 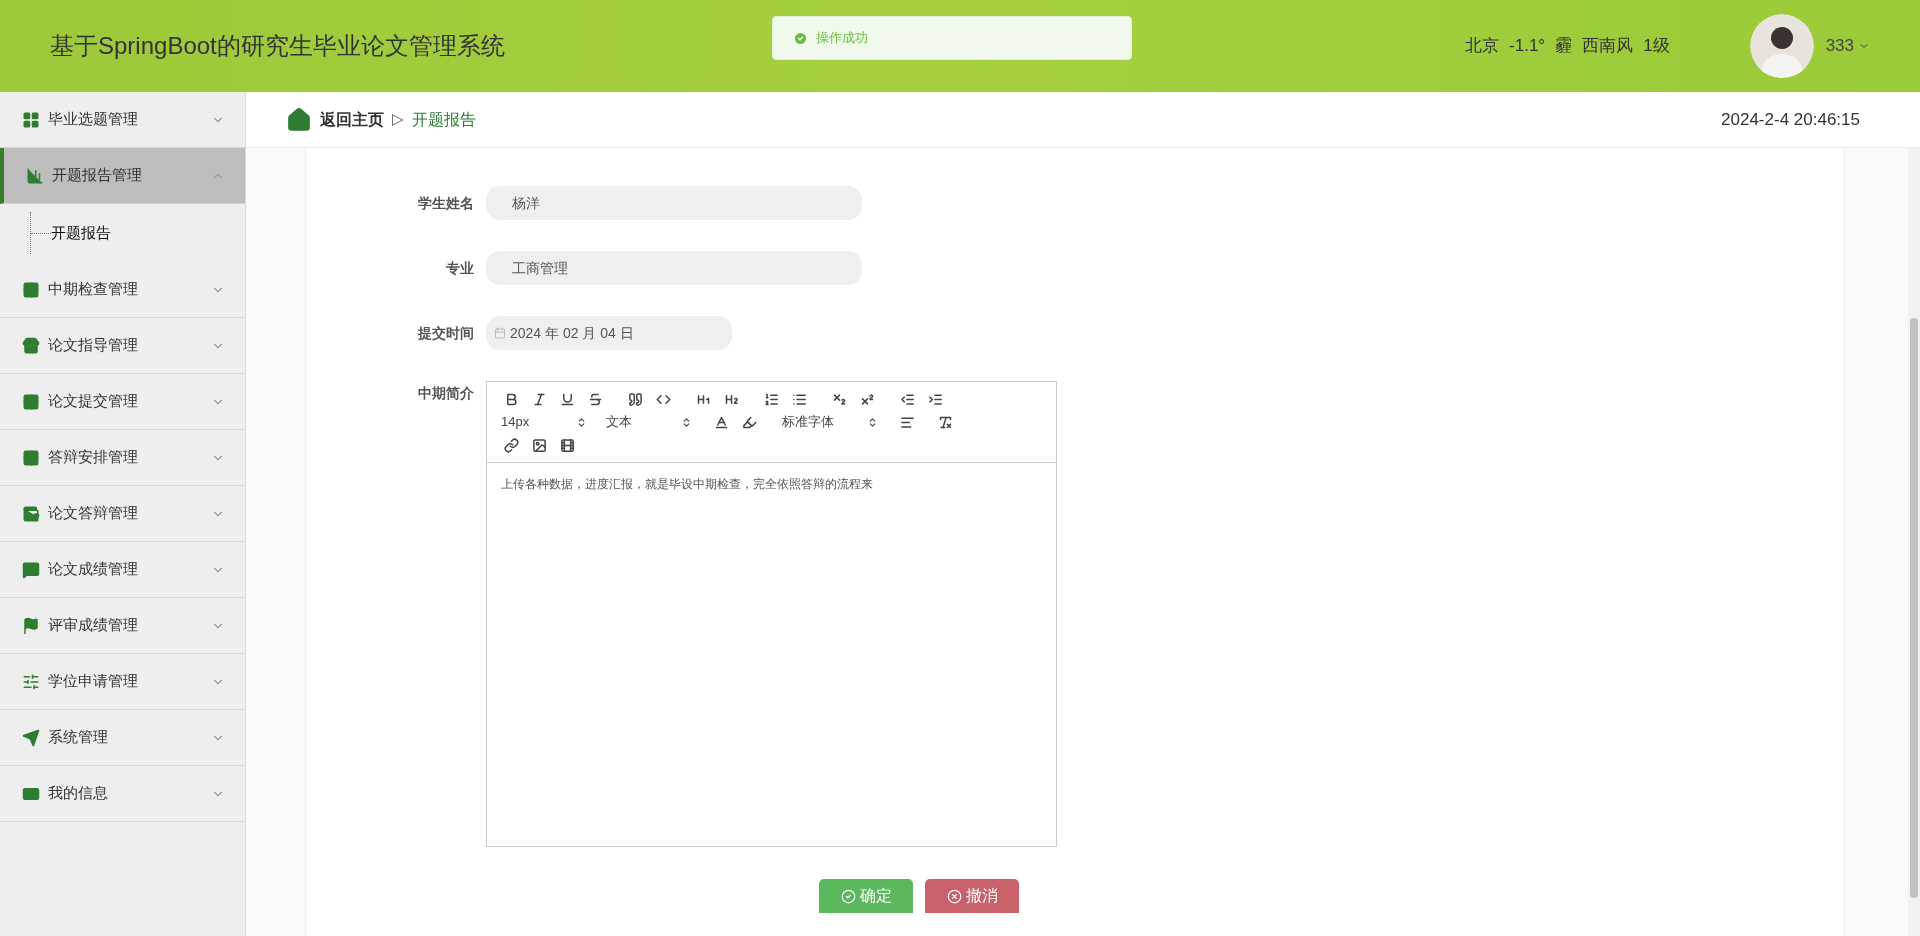 What do you see at coordinates (674, 268) in the screenshot?
I see `input-field: 工商管理` at bounding box center [674, 268].